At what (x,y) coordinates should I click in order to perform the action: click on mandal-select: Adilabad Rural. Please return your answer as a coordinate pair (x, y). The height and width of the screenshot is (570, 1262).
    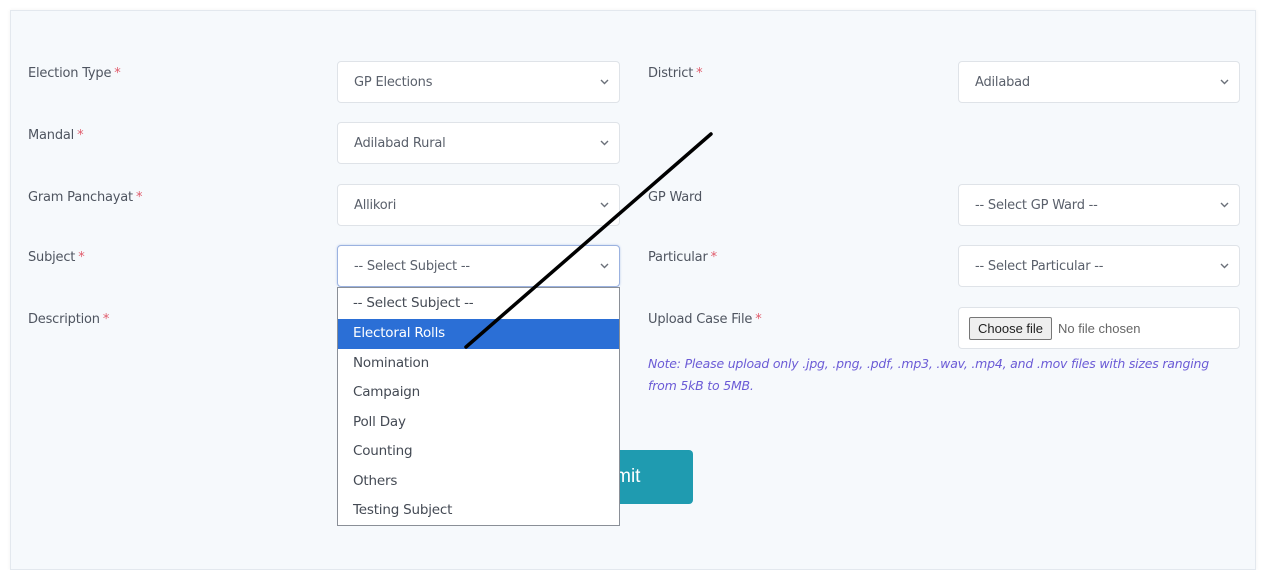
    Looking at the image, I should click on (478, 143).